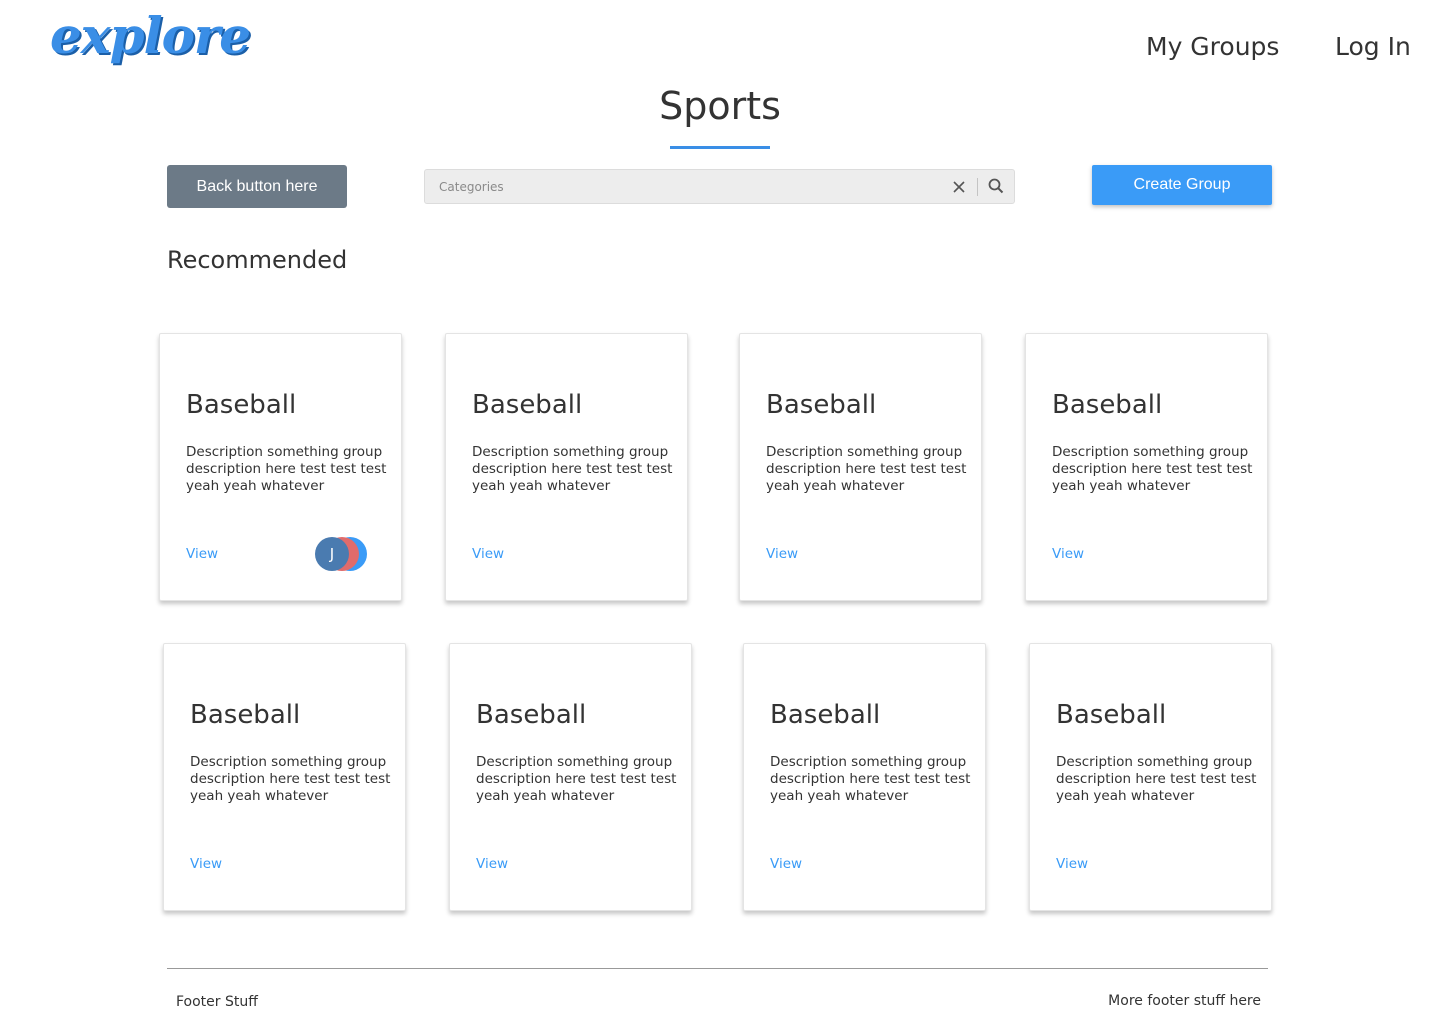 Image resolution: width=1440 pixels, height=1024 pixels. I want to click on member-avatars: J, so click(343, 555).